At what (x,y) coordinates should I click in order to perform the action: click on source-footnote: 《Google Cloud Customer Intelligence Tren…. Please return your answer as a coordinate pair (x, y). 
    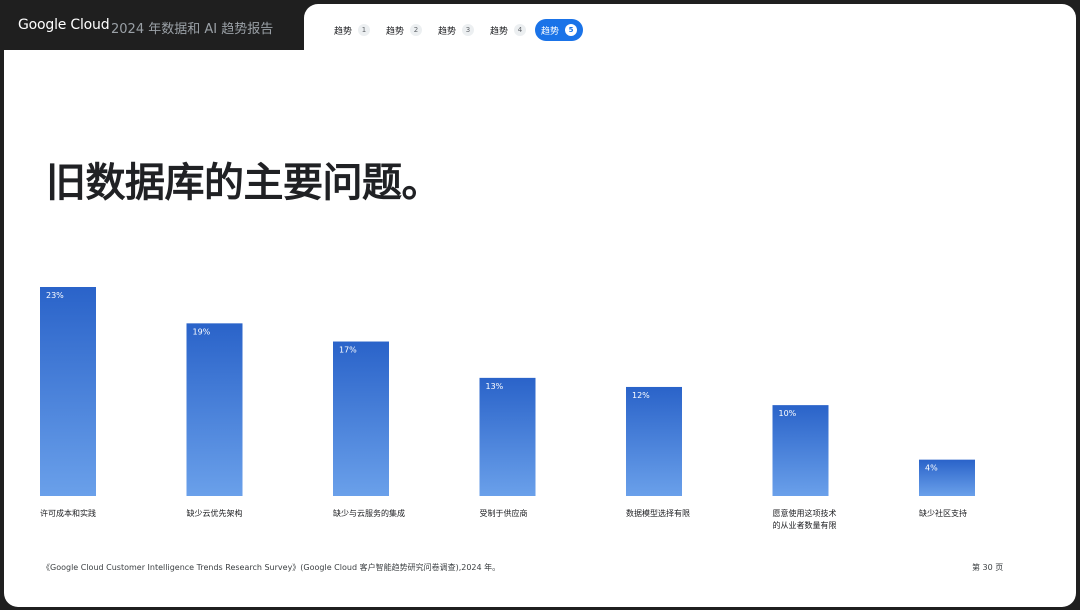
    Looking at the image, I should click on (271, 567).